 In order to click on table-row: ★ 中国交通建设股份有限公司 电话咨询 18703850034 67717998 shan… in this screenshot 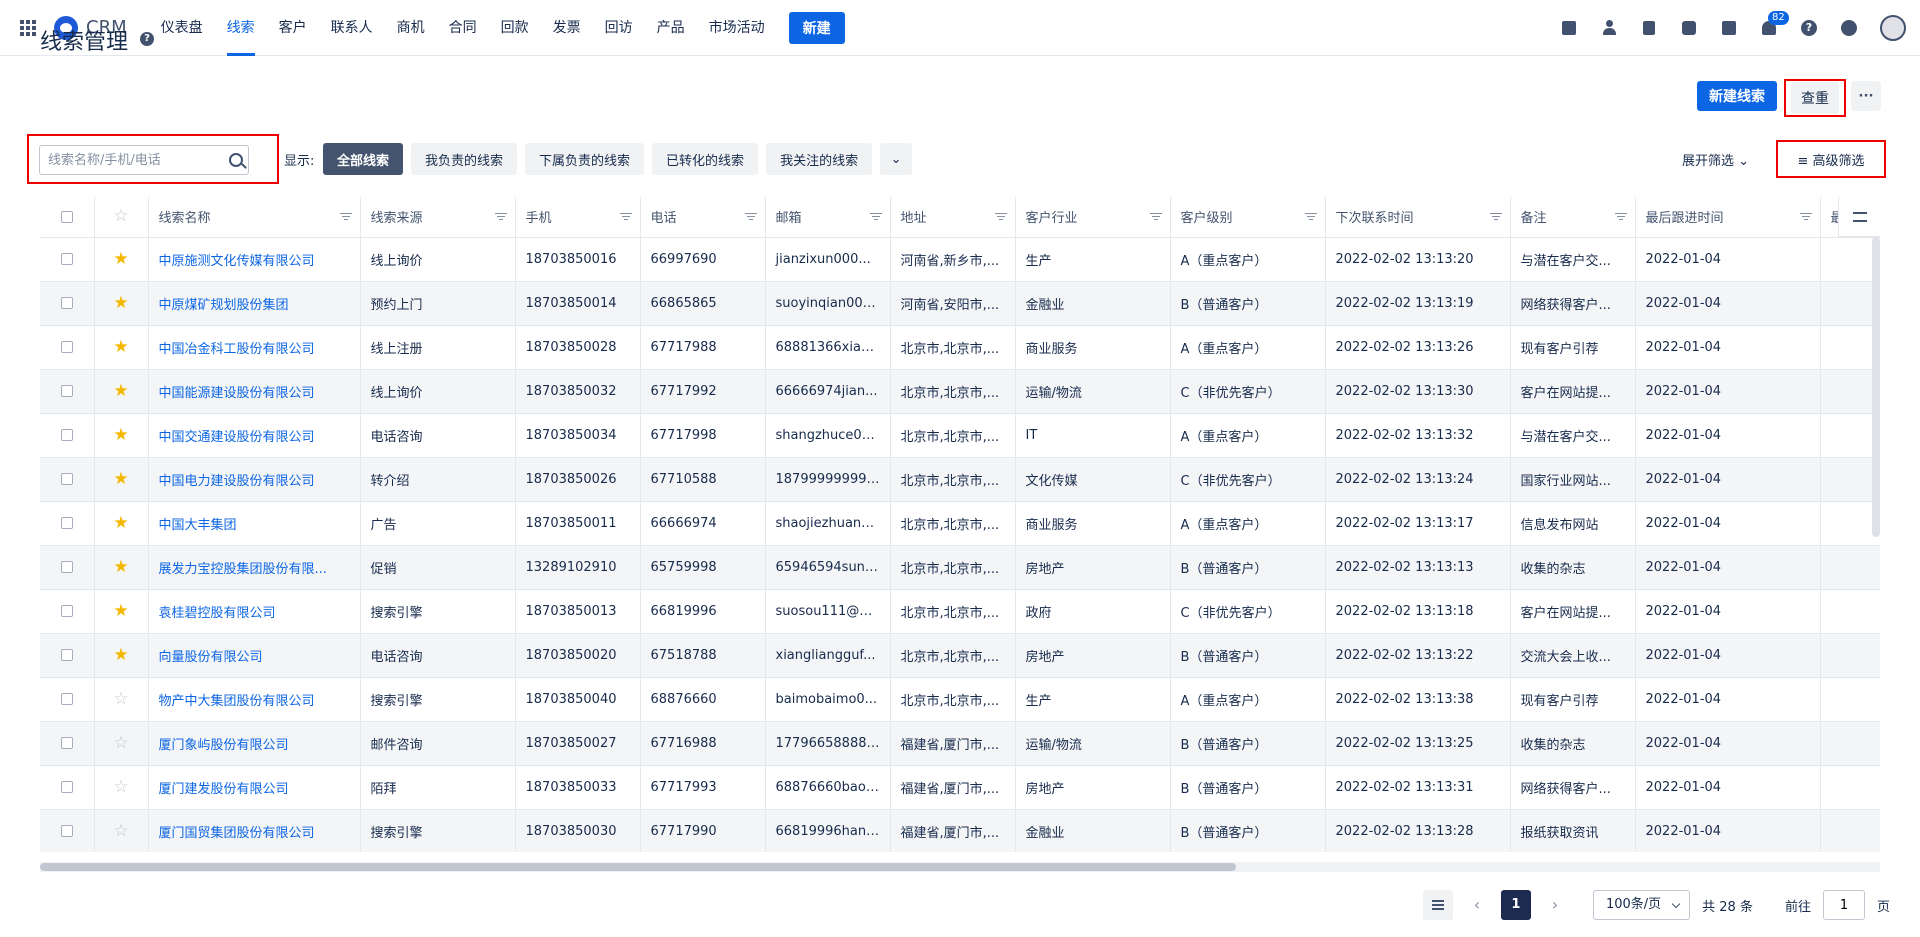, I will do `click(960, 435)`.